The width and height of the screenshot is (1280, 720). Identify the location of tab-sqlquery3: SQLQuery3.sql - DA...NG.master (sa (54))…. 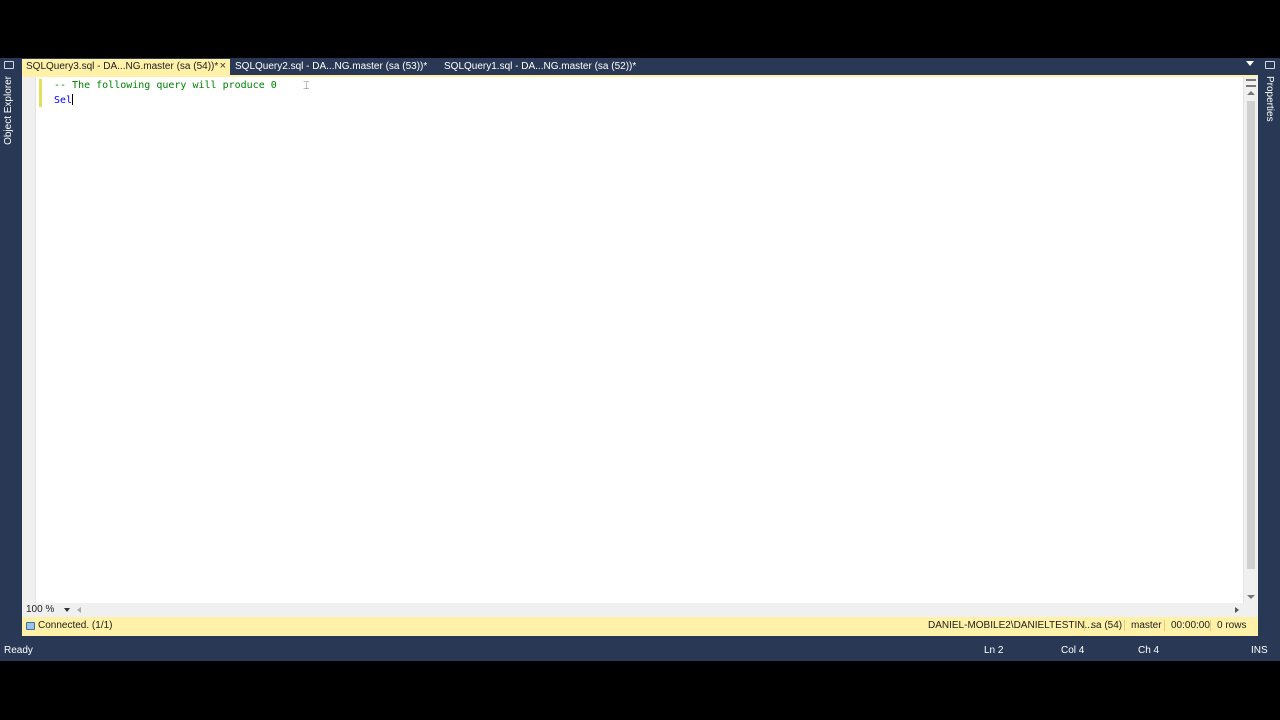
(126, 67).